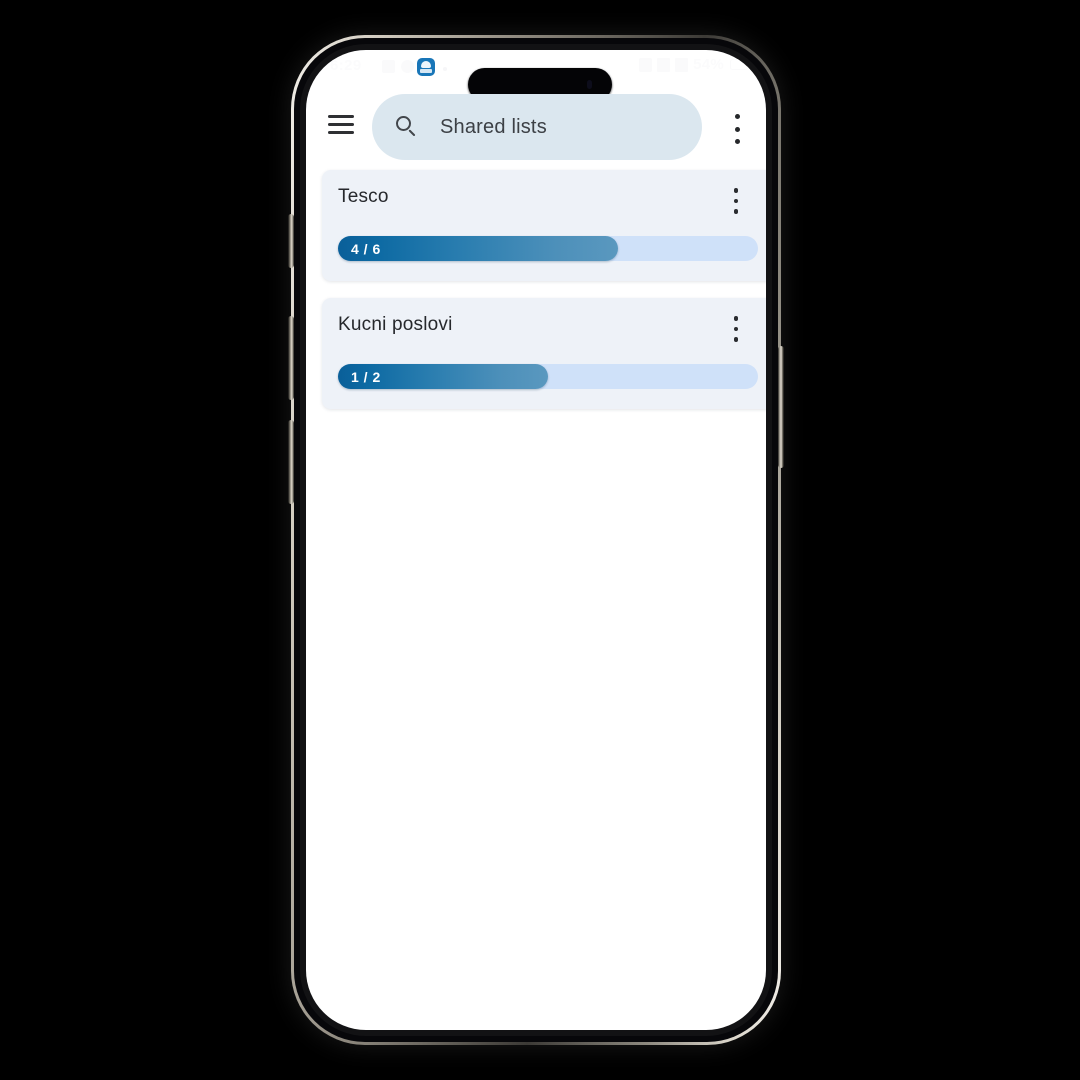 Image resolution: width=1080 pixels, height=1080 pixels. Describe the element at coordinates (478, 248) in the screenshot. I see `list-progress-fill: 4 / 6` at that location.